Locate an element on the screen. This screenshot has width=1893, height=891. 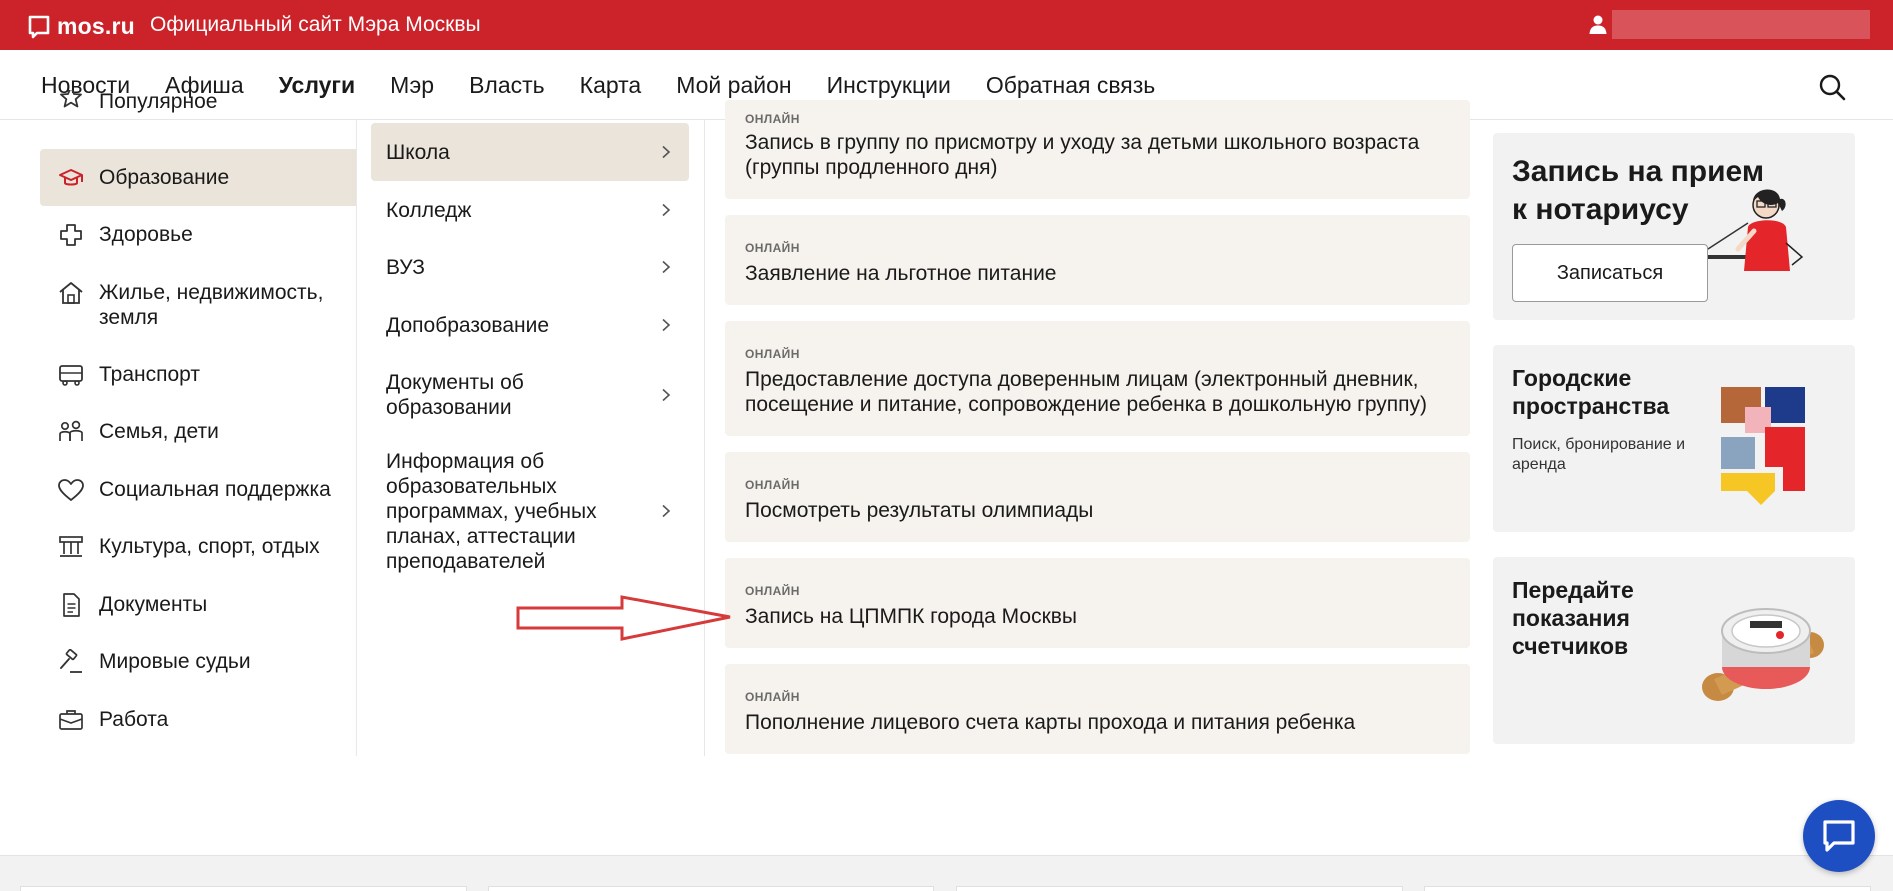
site-title: Официальный сайт Мэра Москвы is located at coordinates (315, 25).